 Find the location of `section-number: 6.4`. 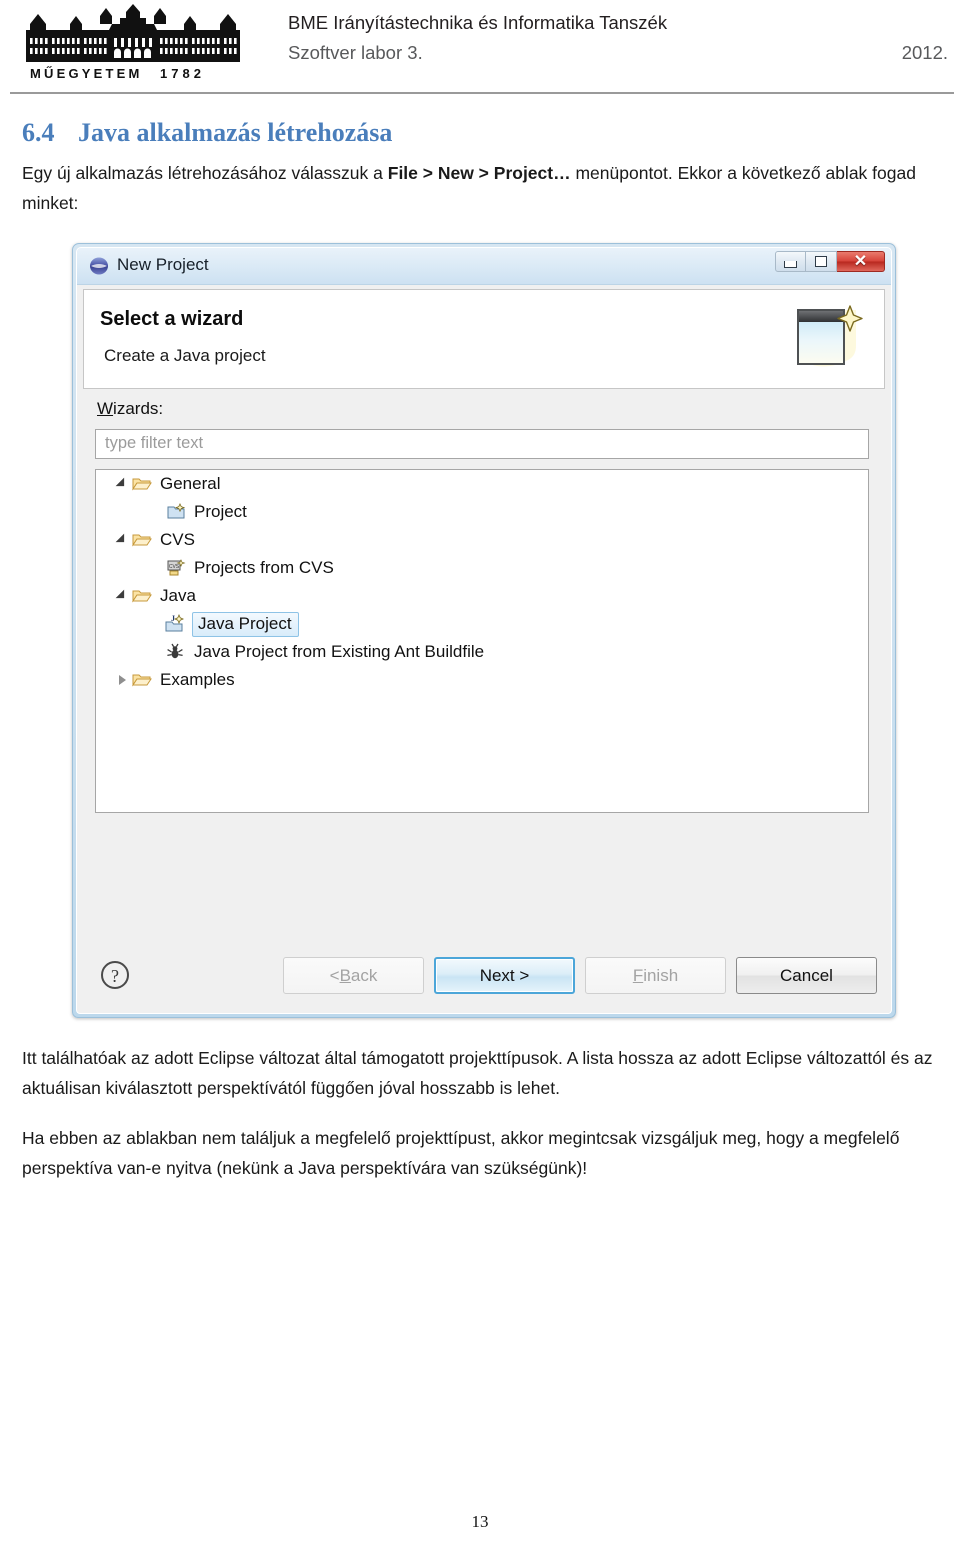

section-number: 6.4 is located at coordinates (38, 132).